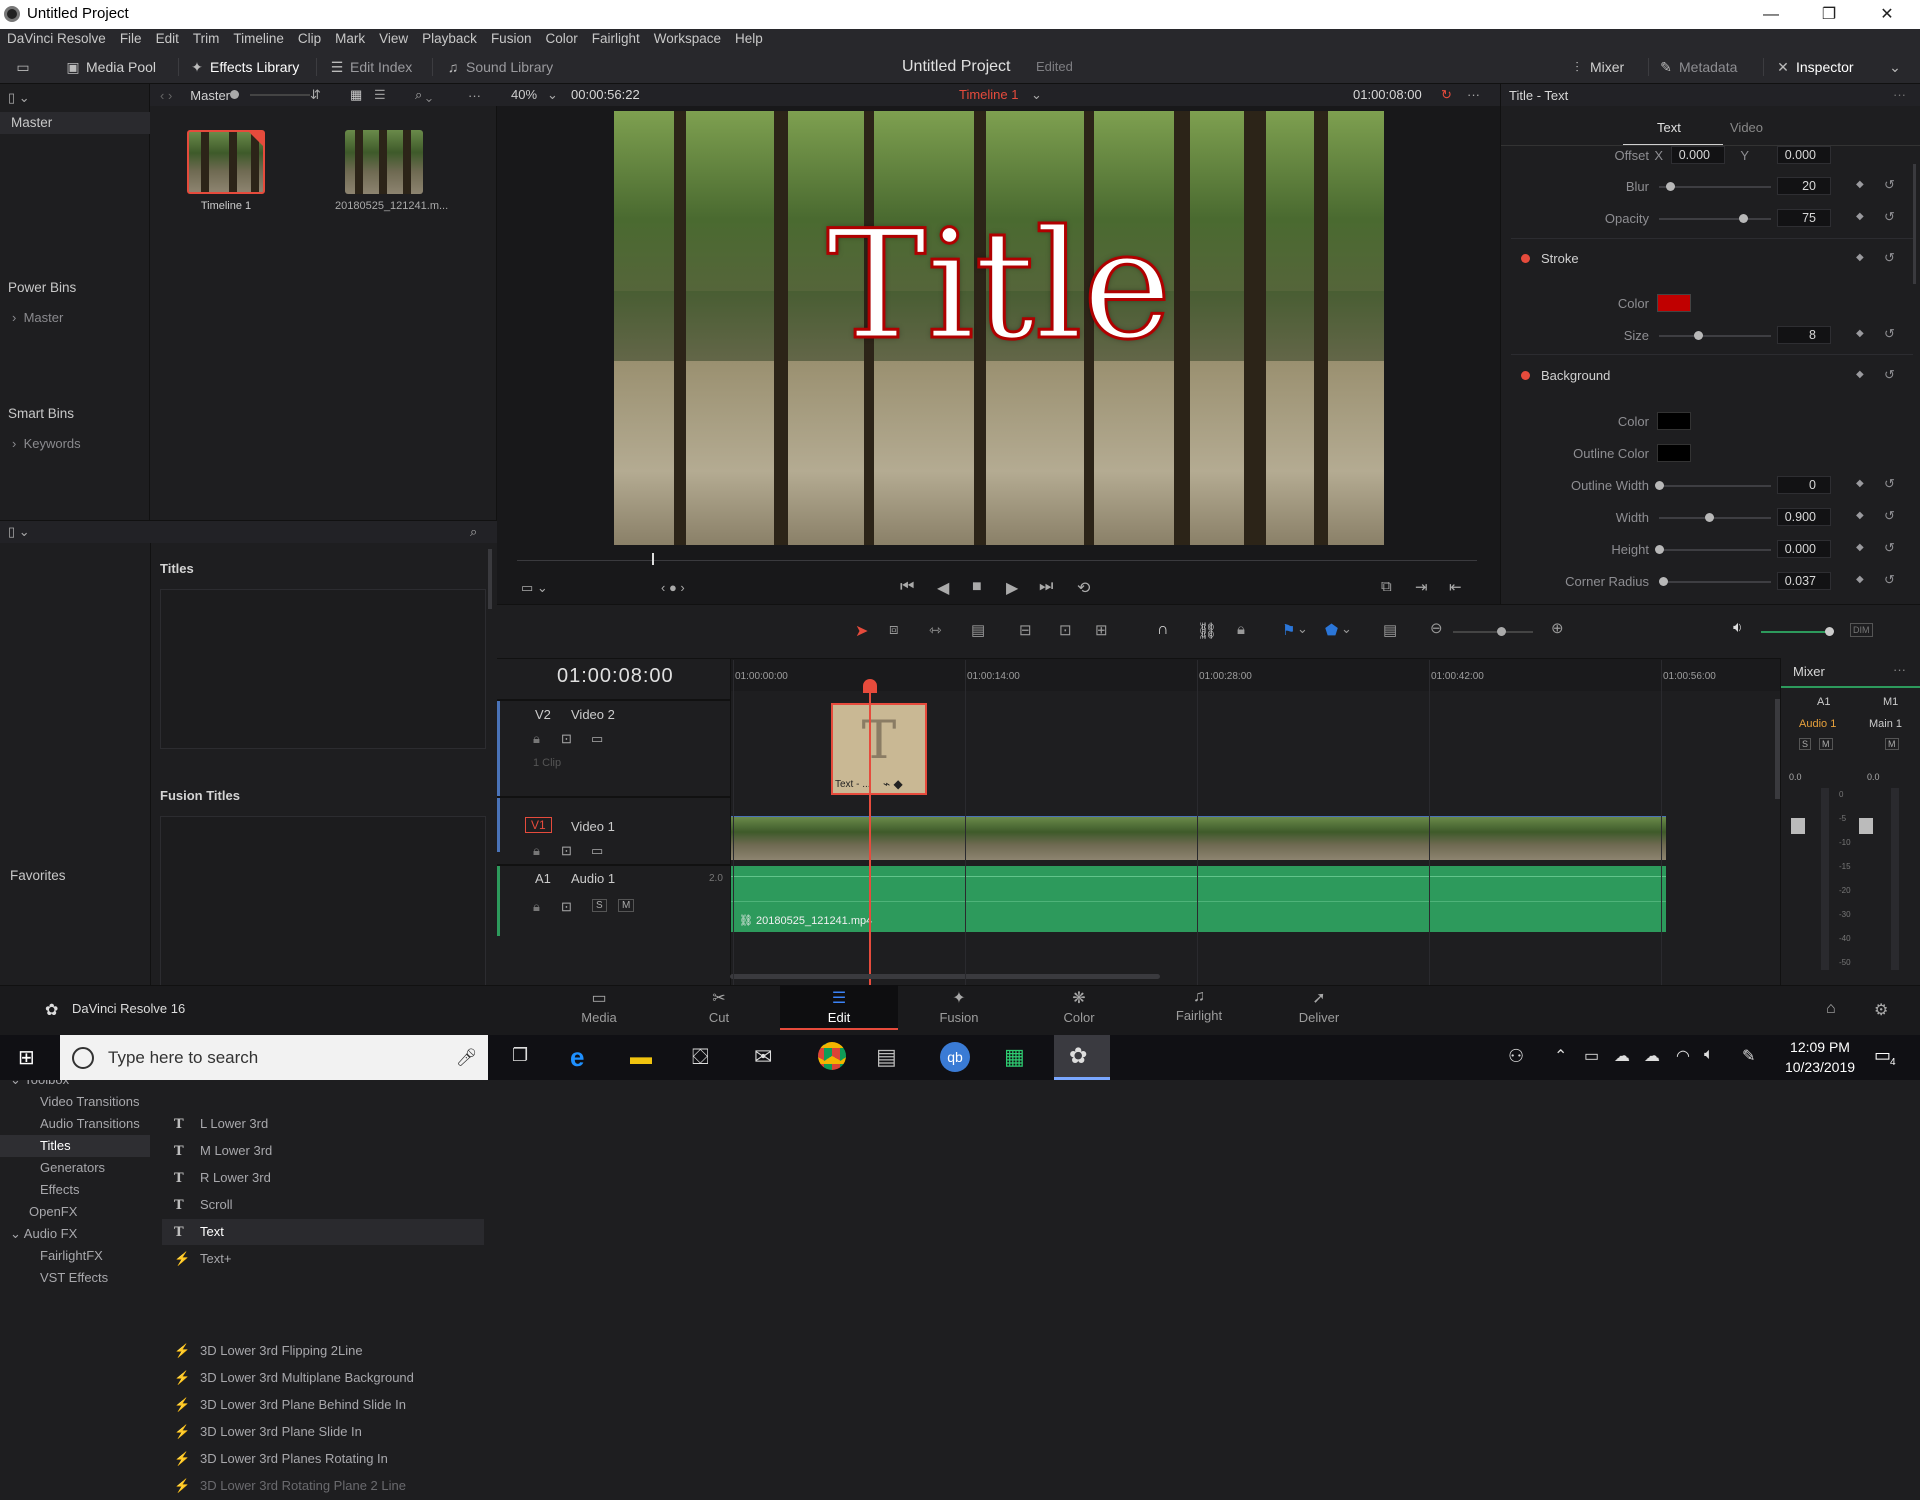  What do you see at coordinates (1820, 1067) in the screenshot?
I see `taskbar-date: 10/23/2019` at bounding box center [1820, 1067].